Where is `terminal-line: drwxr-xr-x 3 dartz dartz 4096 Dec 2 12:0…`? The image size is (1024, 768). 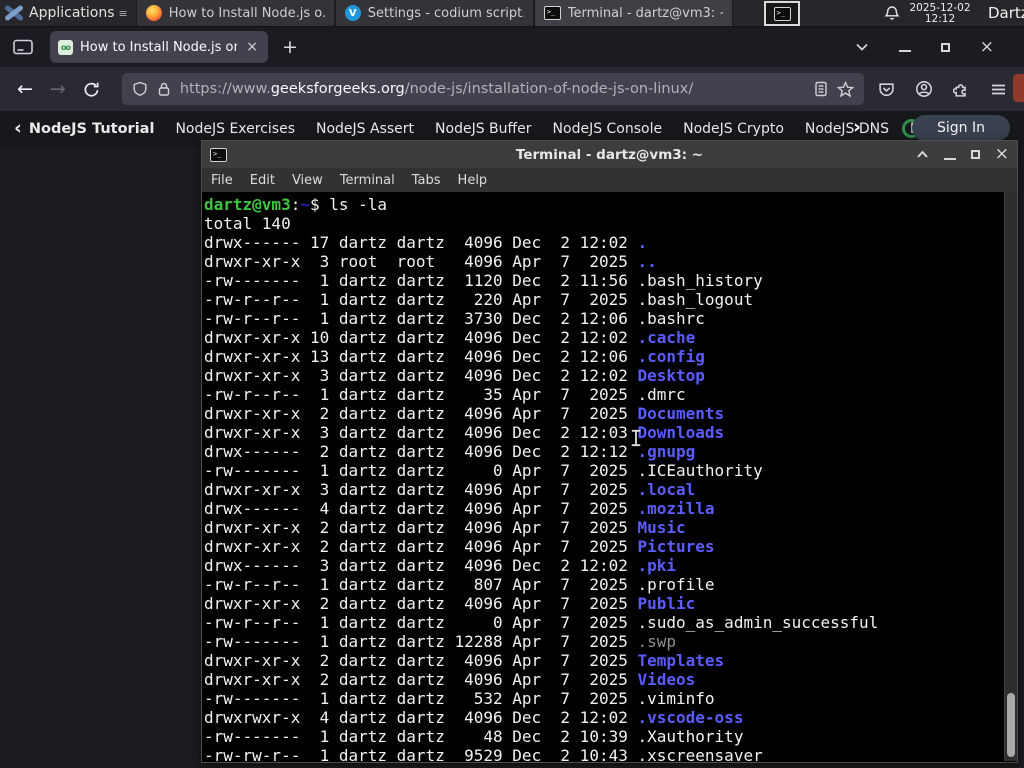
terminal-line: drwxr-xr-x 3 dartz dartz 4096 Dec 2 12:0… is located at coordinates (454, 375).